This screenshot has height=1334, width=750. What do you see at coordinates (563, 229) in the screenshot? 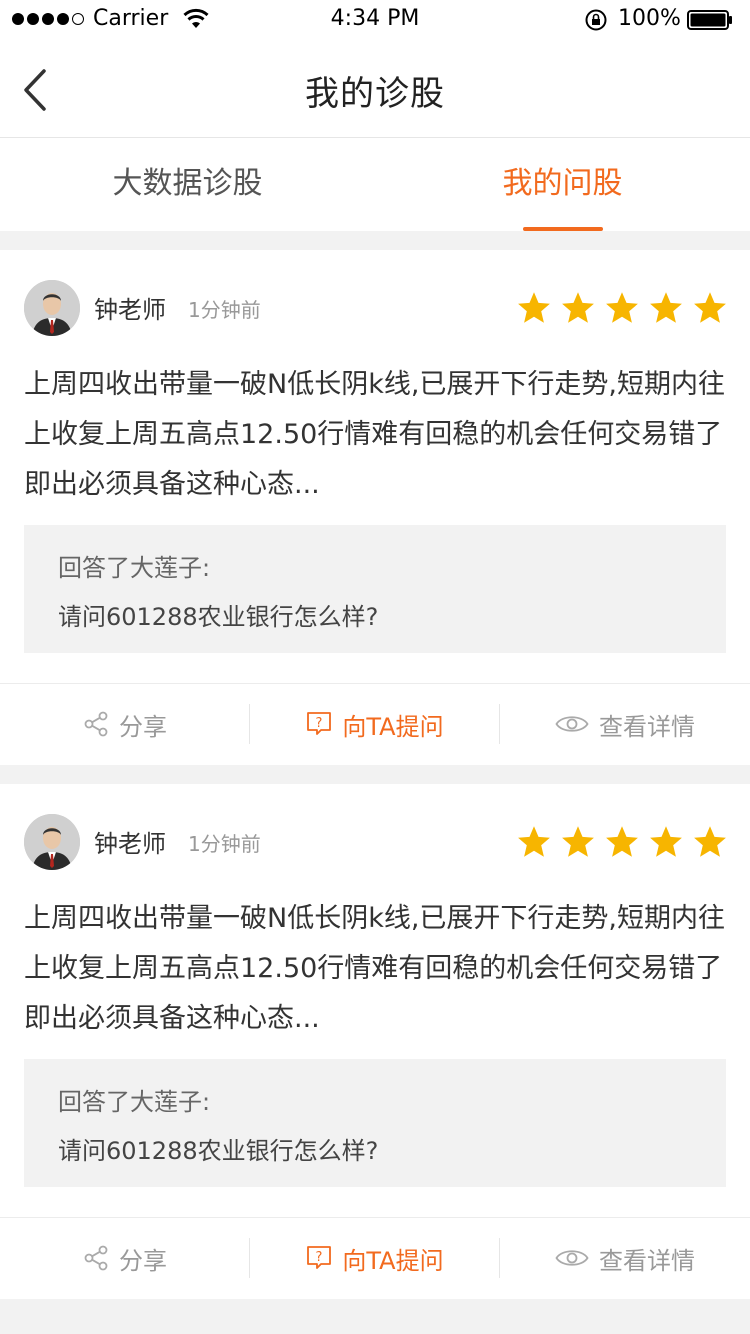
I see `active-tab-indicator` at bounding box center [563, 229].